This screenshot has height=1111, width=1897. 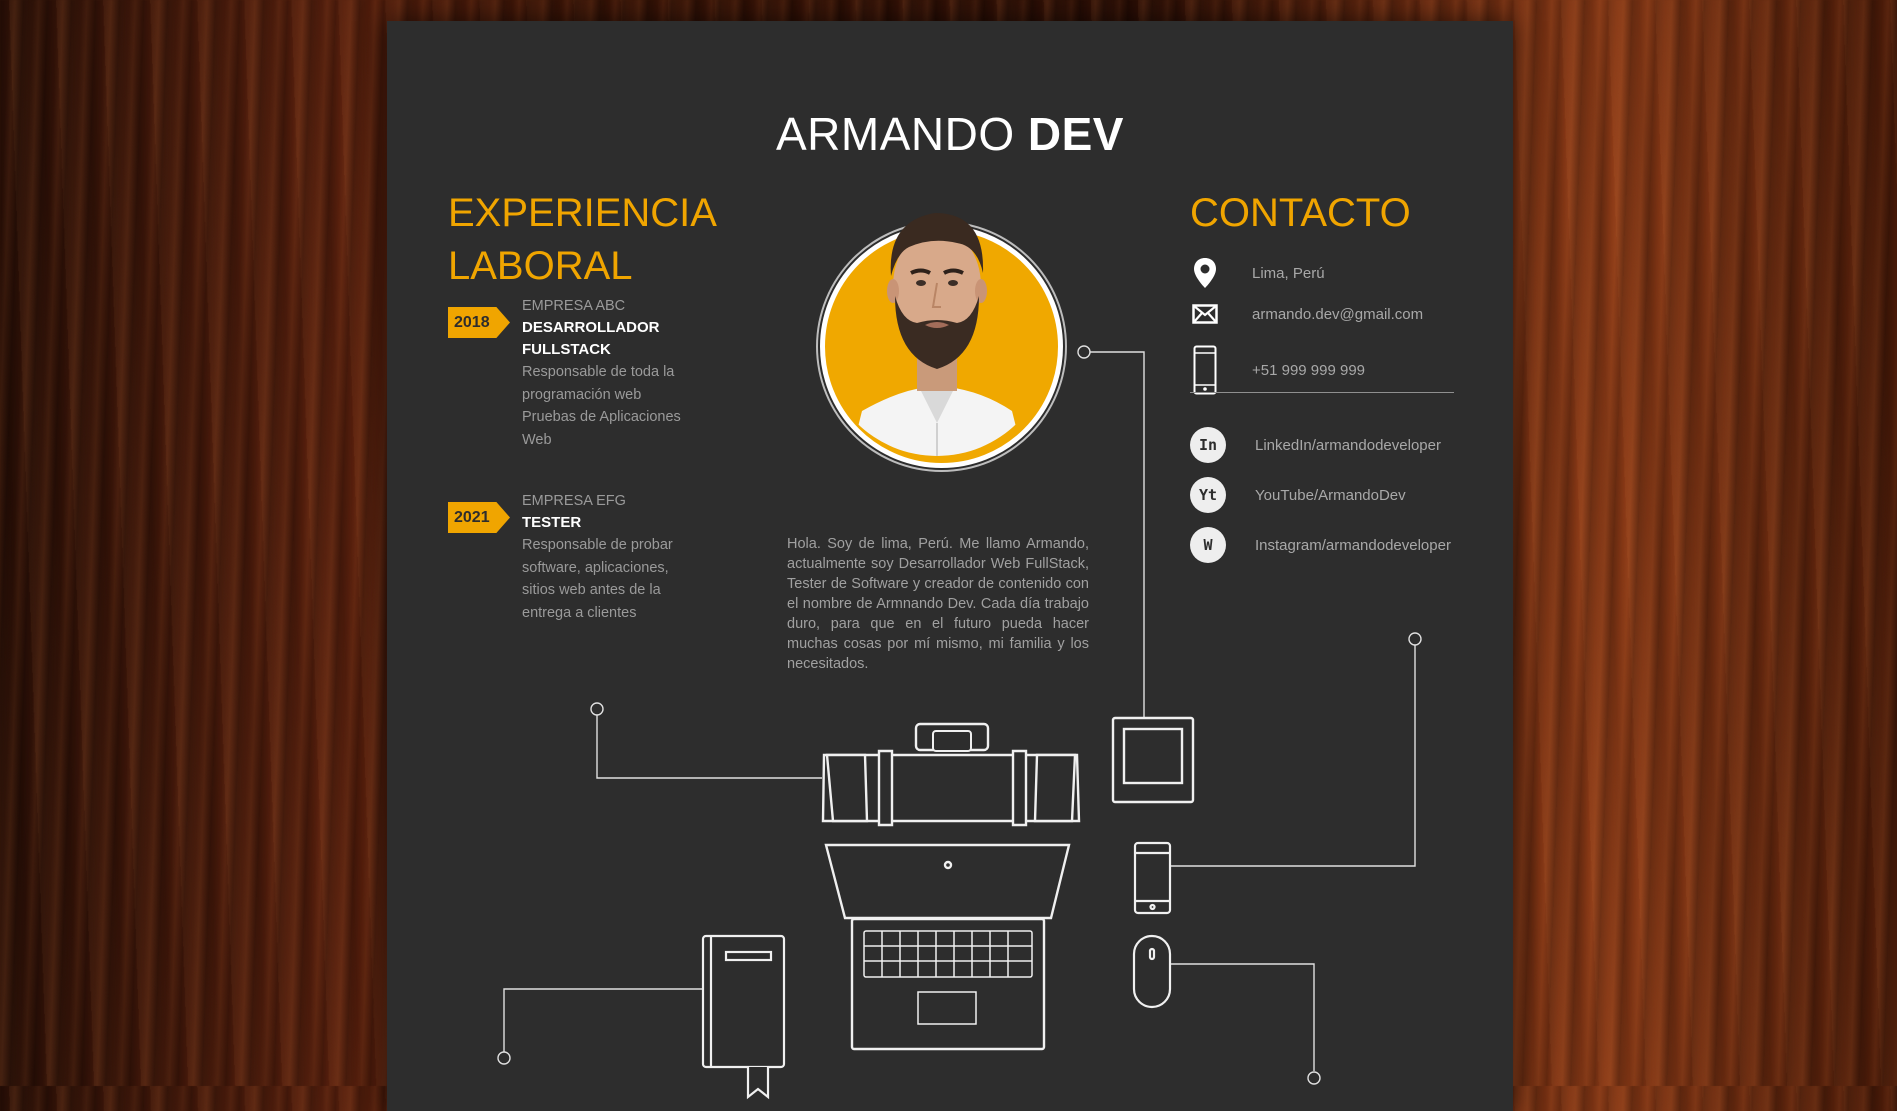 I want to click on phone-icon, so click(x=1152, y=878).